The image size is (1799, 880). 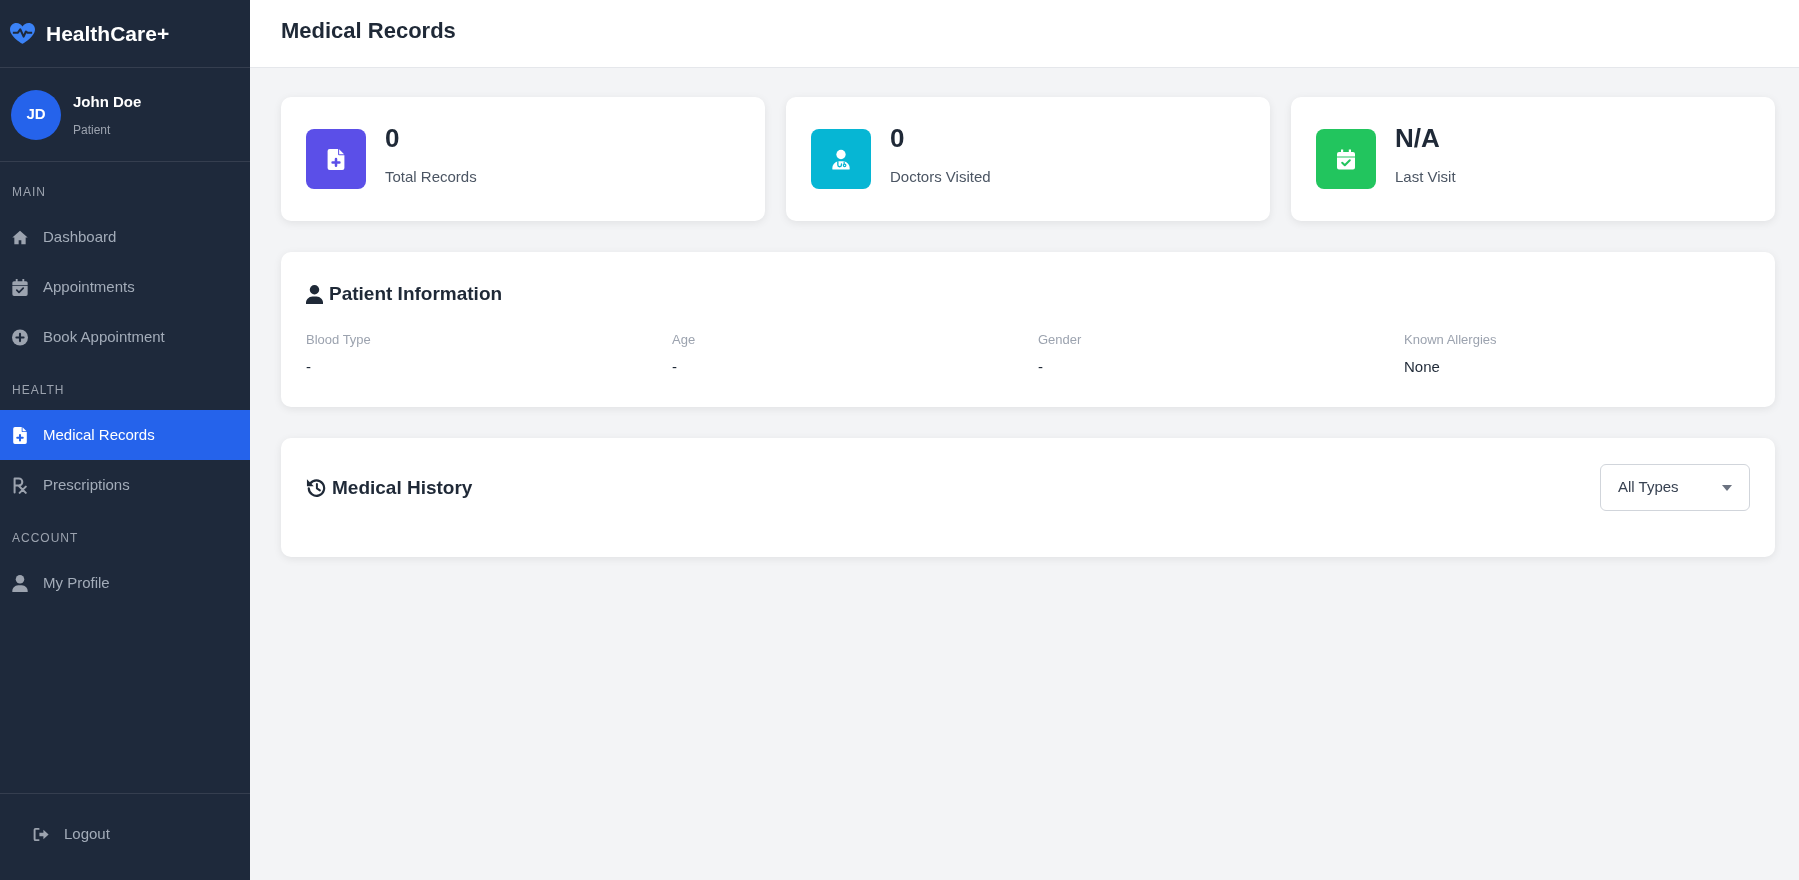 I want to click on field-label: Blood Type, so click(x=339, y=340).